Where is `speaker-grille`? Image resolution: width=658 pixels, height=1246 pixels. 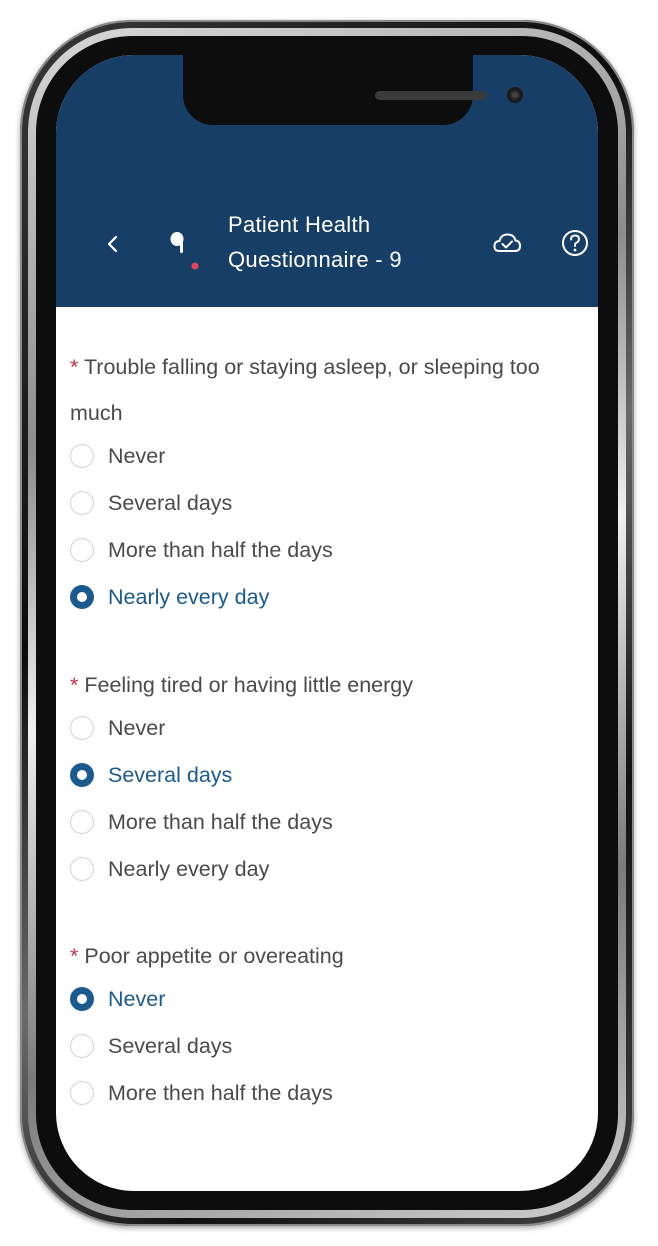
speaker-grille is located at coordinates (431, 95).